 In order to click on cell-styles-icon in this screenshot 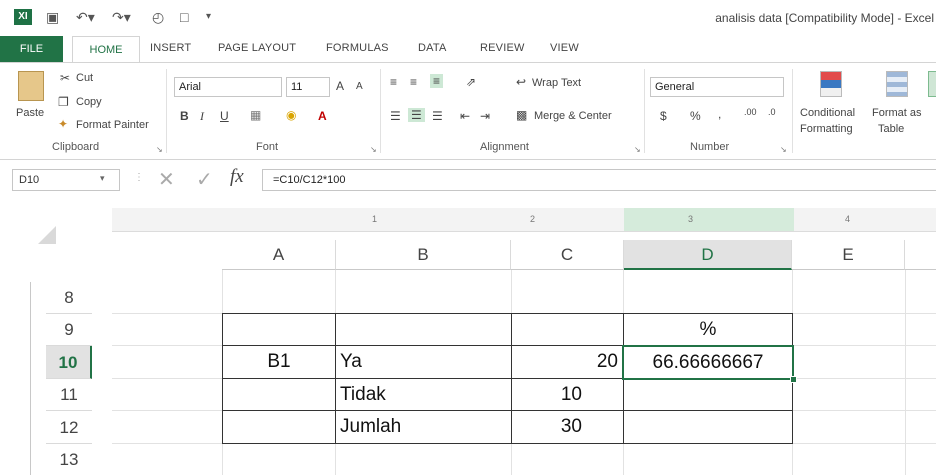, I will do `click(932, 84)`.